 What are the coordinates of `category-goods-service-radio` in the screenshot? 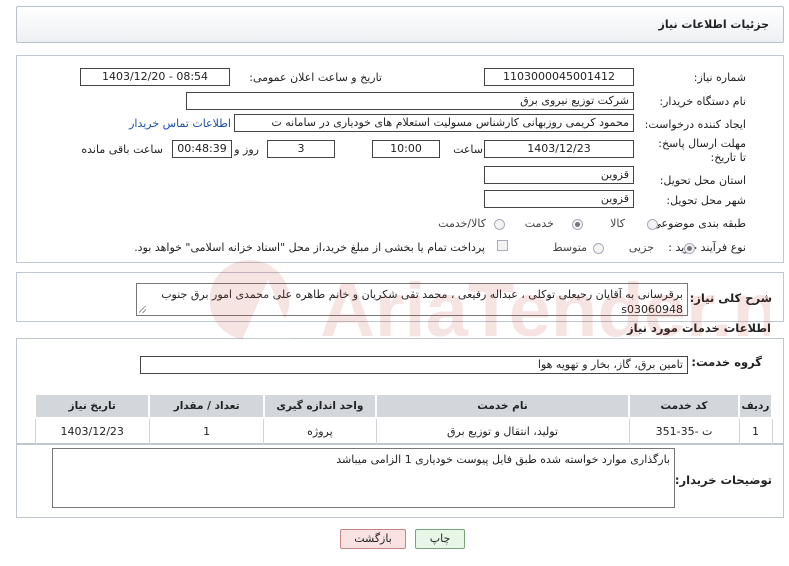 It's located at (499, 224).